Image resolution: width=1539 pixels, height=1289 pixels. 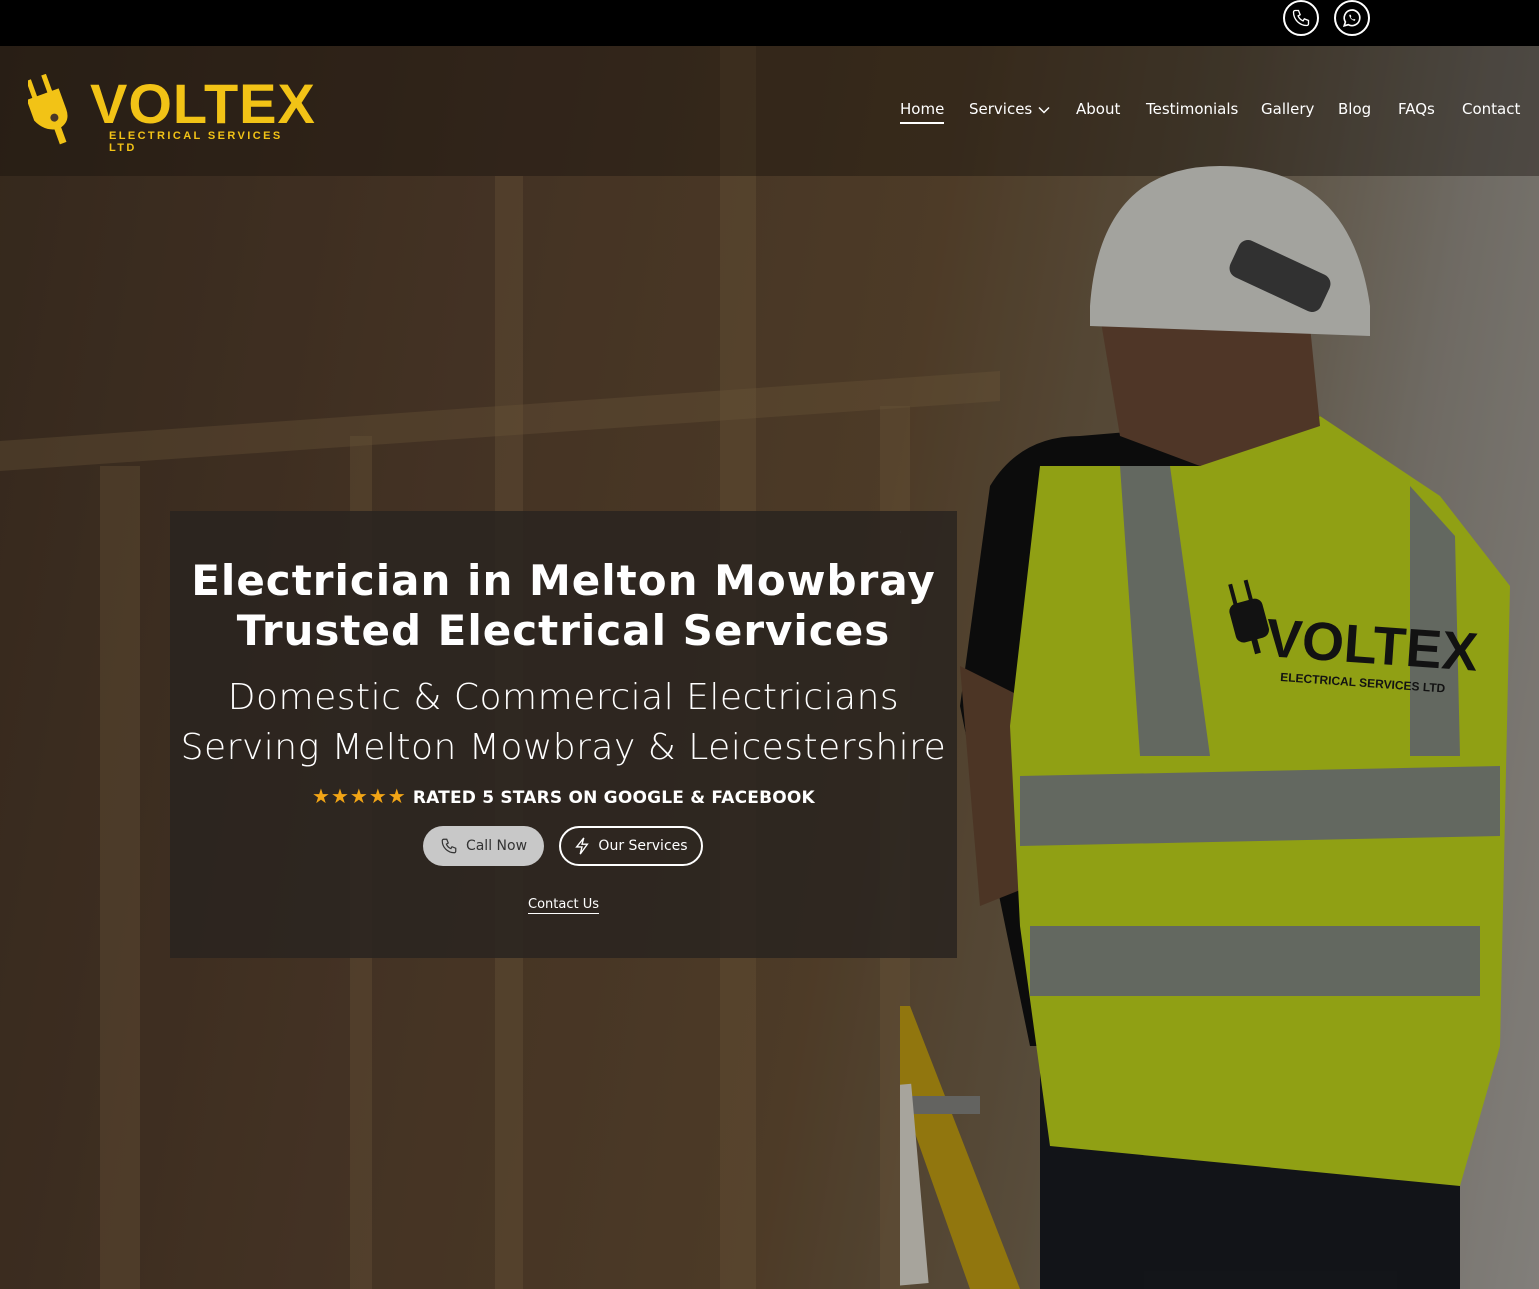 I want to click on hero-subtitle-line-1: Domestic & Commercial Electricians, so click(x=563, y=697).